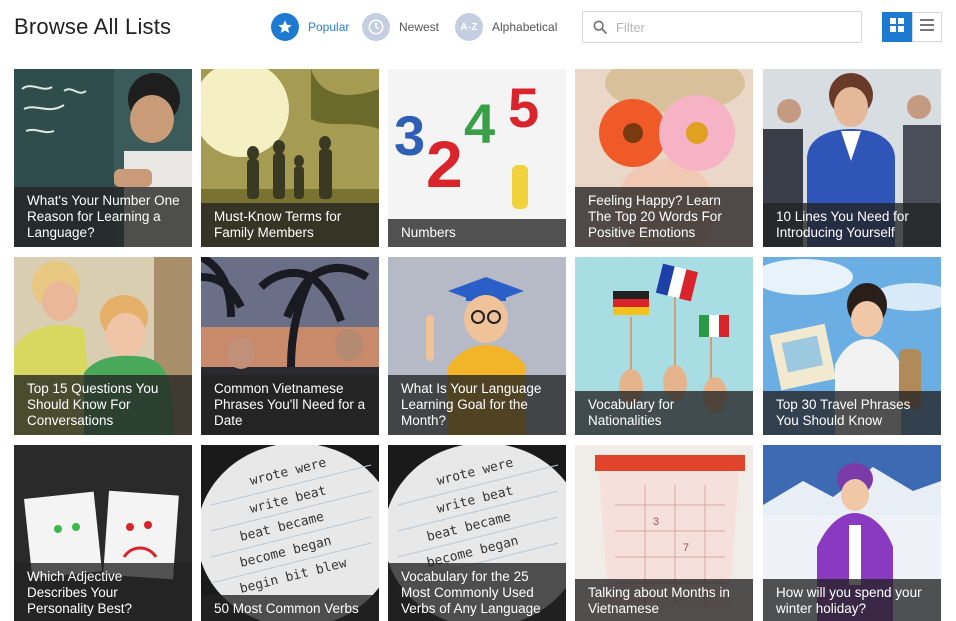 The height and width of the screenshot is (621, 956). I want to click on svg-text: 5, so click(523, 107).